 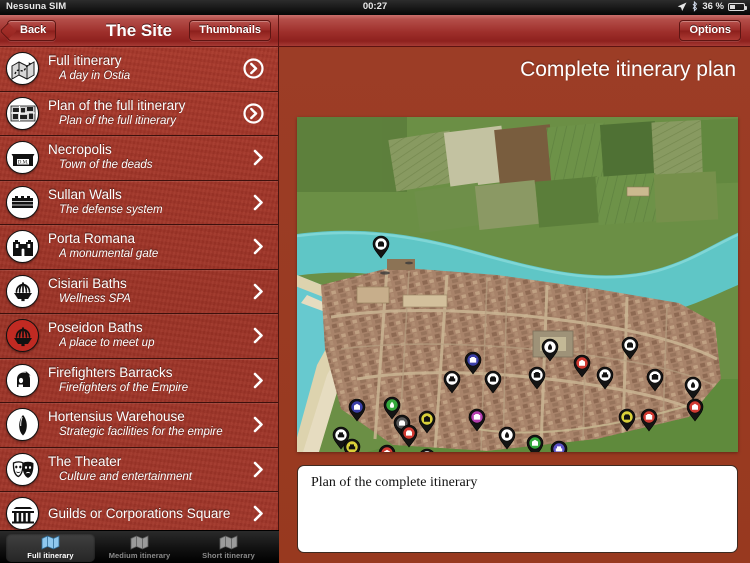 I want to click on list-item: Sullan Walls The defense system, so click(x=139, y=203).